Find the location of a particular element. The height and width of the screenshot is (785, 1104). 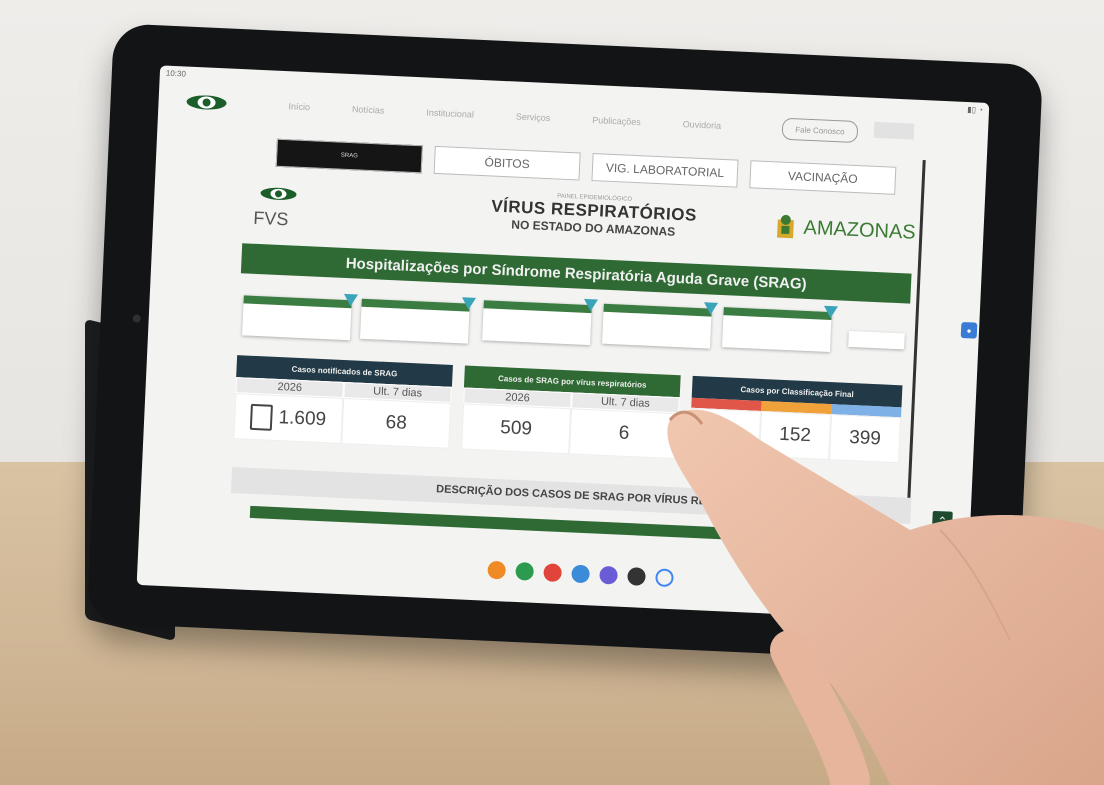

document-icon is located at coordinates (262, 417).